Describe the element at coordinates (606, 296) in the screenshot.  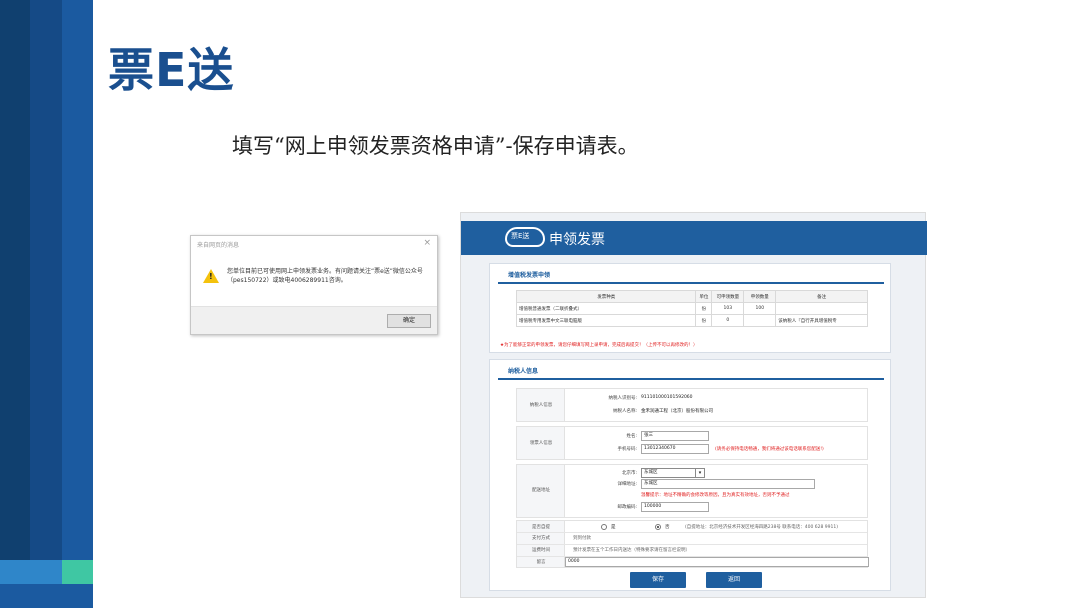
I see `column-header: 发票种类` at that location.